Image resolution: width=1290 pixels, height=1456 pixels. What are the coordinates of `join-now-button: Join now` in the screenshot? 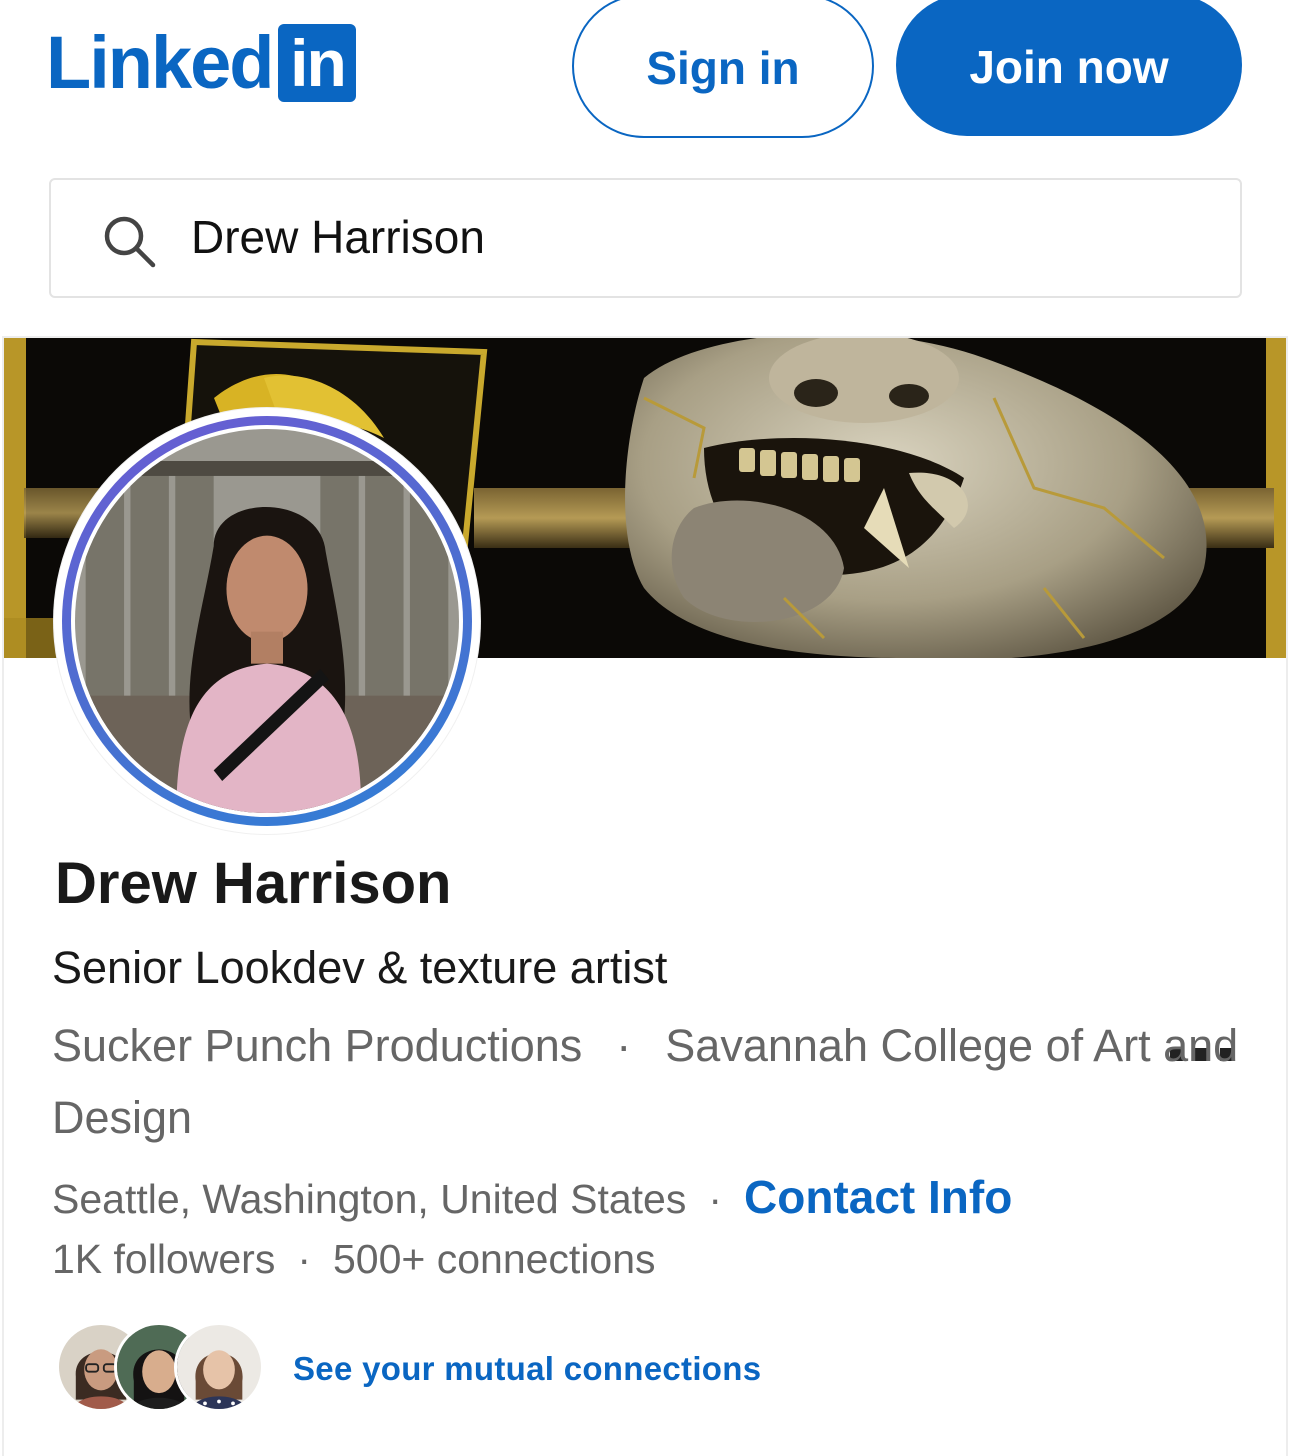 It's located at (1069, 68).